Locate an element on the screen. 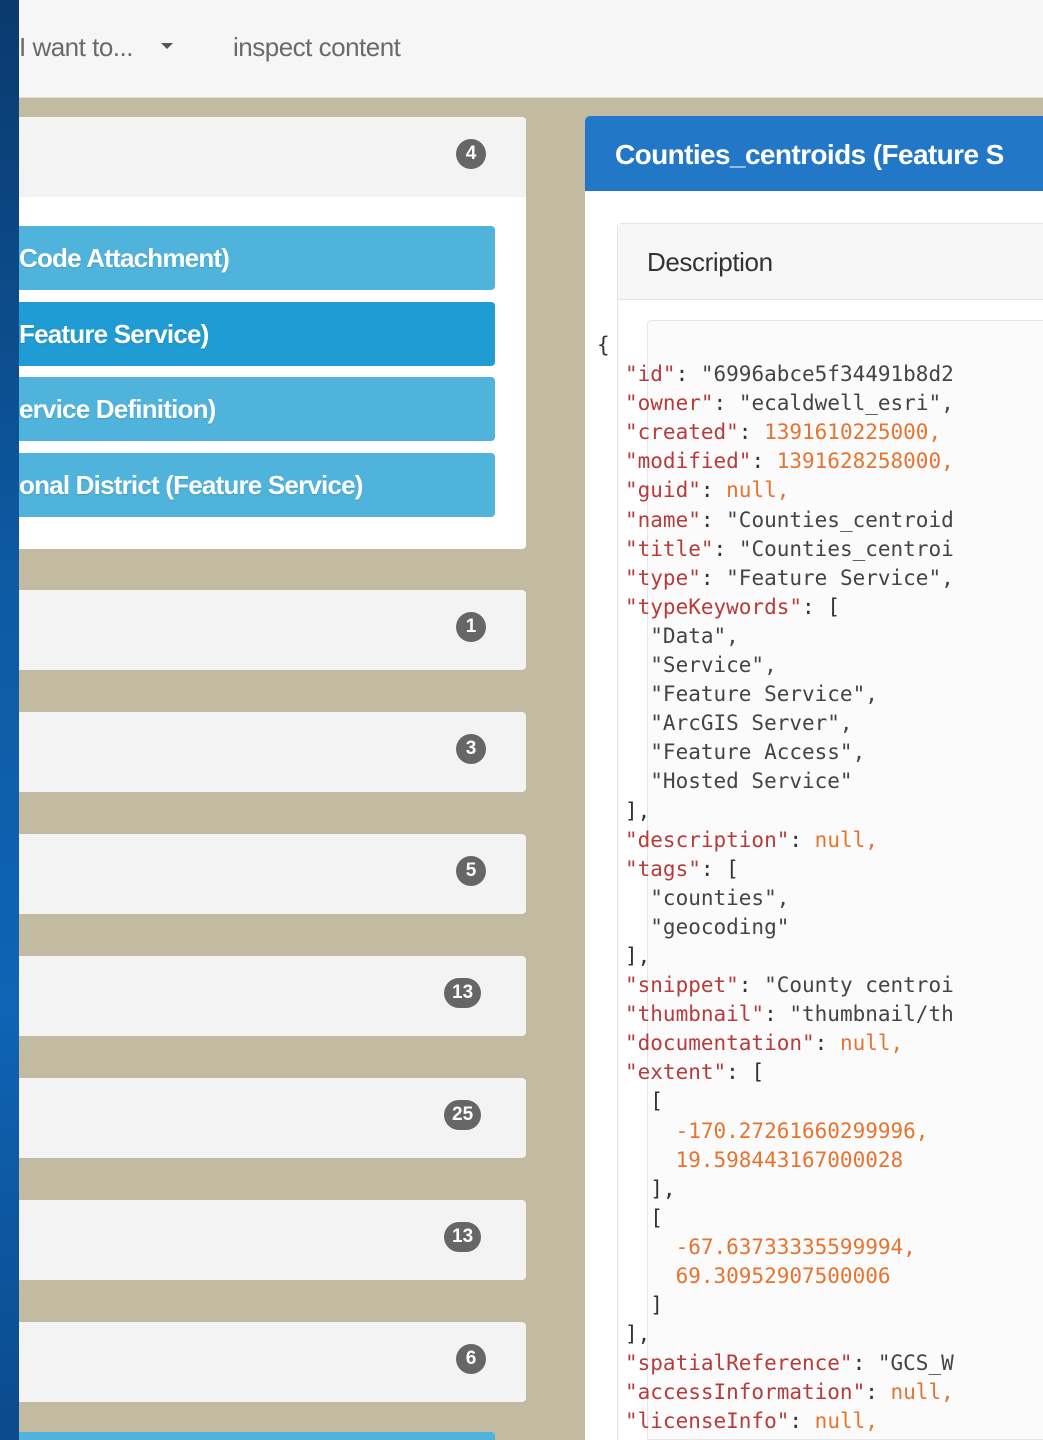 The width and height of the screenshot is (1043, 1440). json-key: "title" is located at coordinates (669, 548).